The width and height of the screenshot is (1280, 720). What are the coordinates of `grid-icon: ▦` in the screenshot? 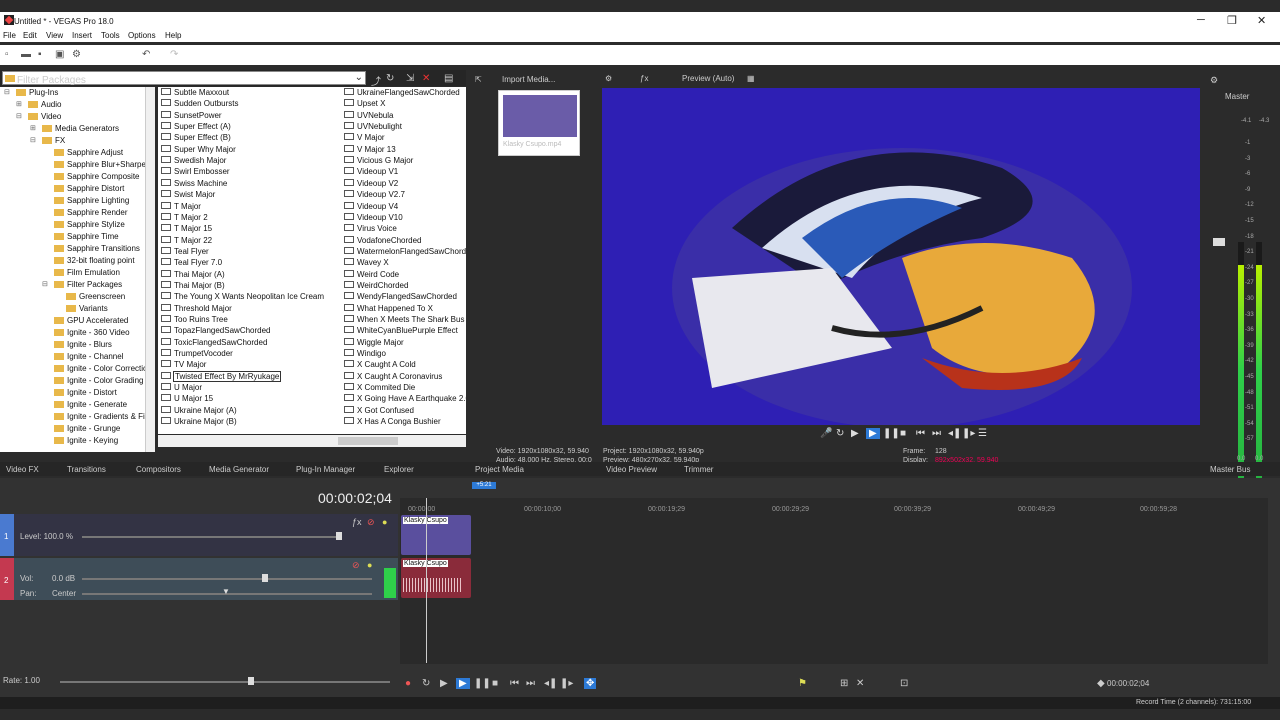 It's located at (751, 78).